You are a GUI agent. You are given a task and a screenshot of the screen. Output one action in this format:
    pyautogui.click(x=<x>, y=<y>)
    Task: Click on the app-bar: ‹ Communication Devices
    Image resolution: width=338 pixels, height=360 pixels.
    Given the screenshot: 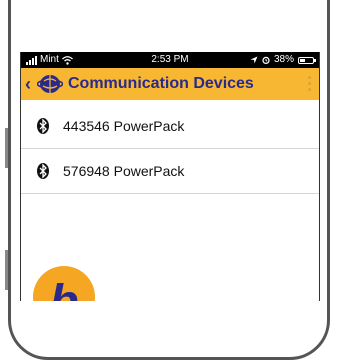 What is the action you would take?
    pyautogui.click(x=170, y=84)
    